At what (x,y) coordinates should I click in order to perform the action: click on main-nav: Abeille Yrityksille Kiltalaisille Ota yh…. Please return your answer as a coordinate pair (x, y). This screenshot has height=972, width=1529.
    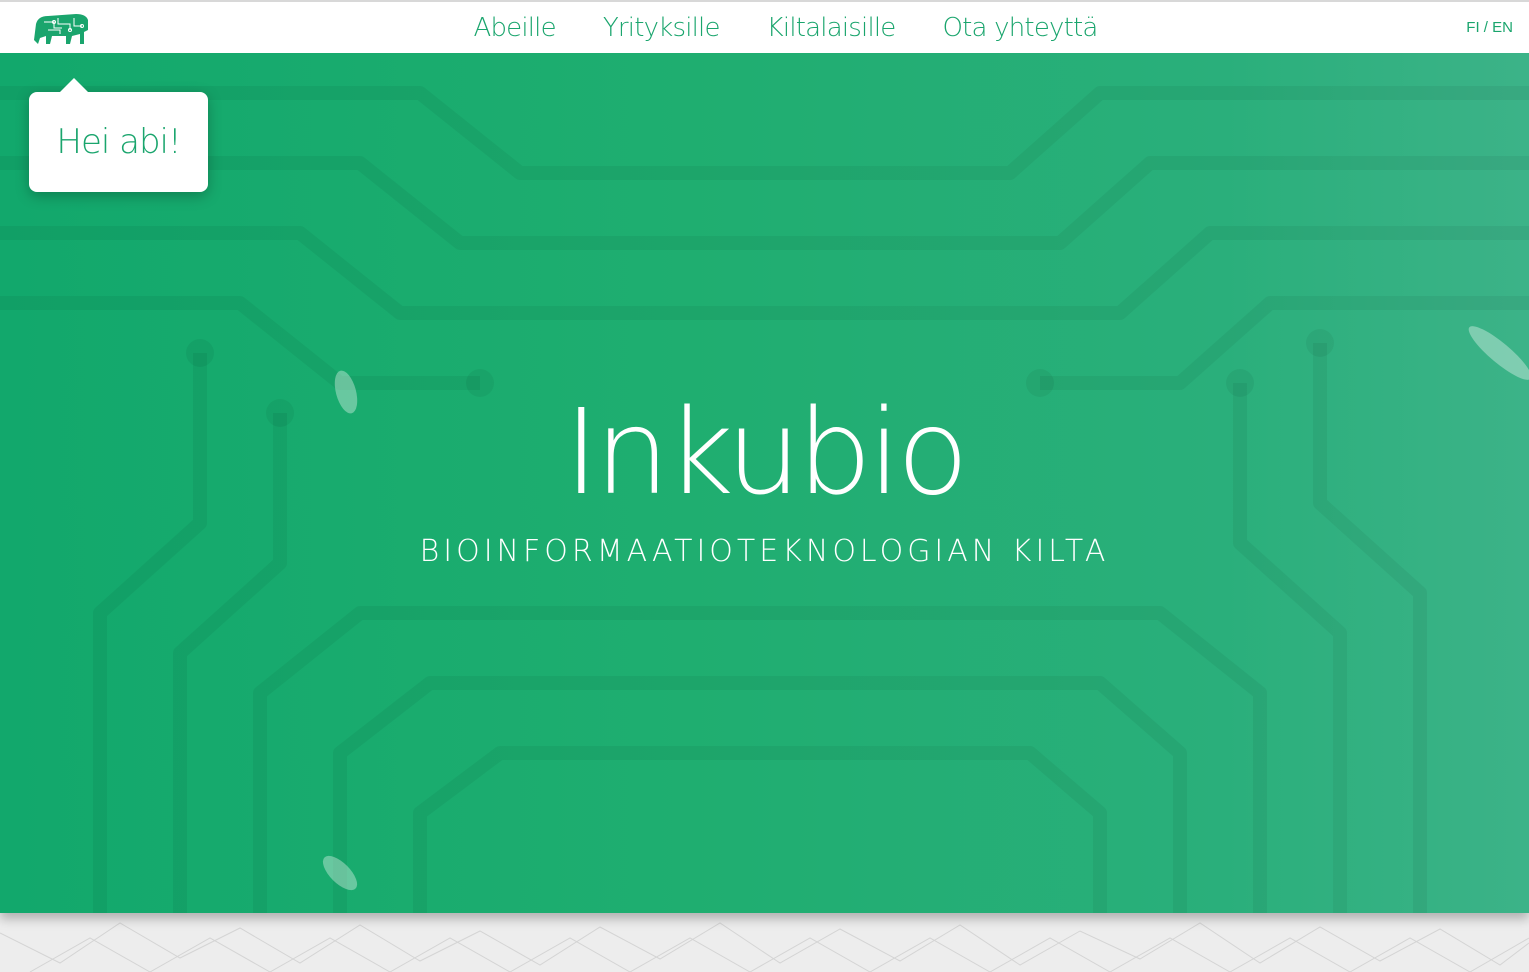
    Looking at the image, I should click on (764, 27).